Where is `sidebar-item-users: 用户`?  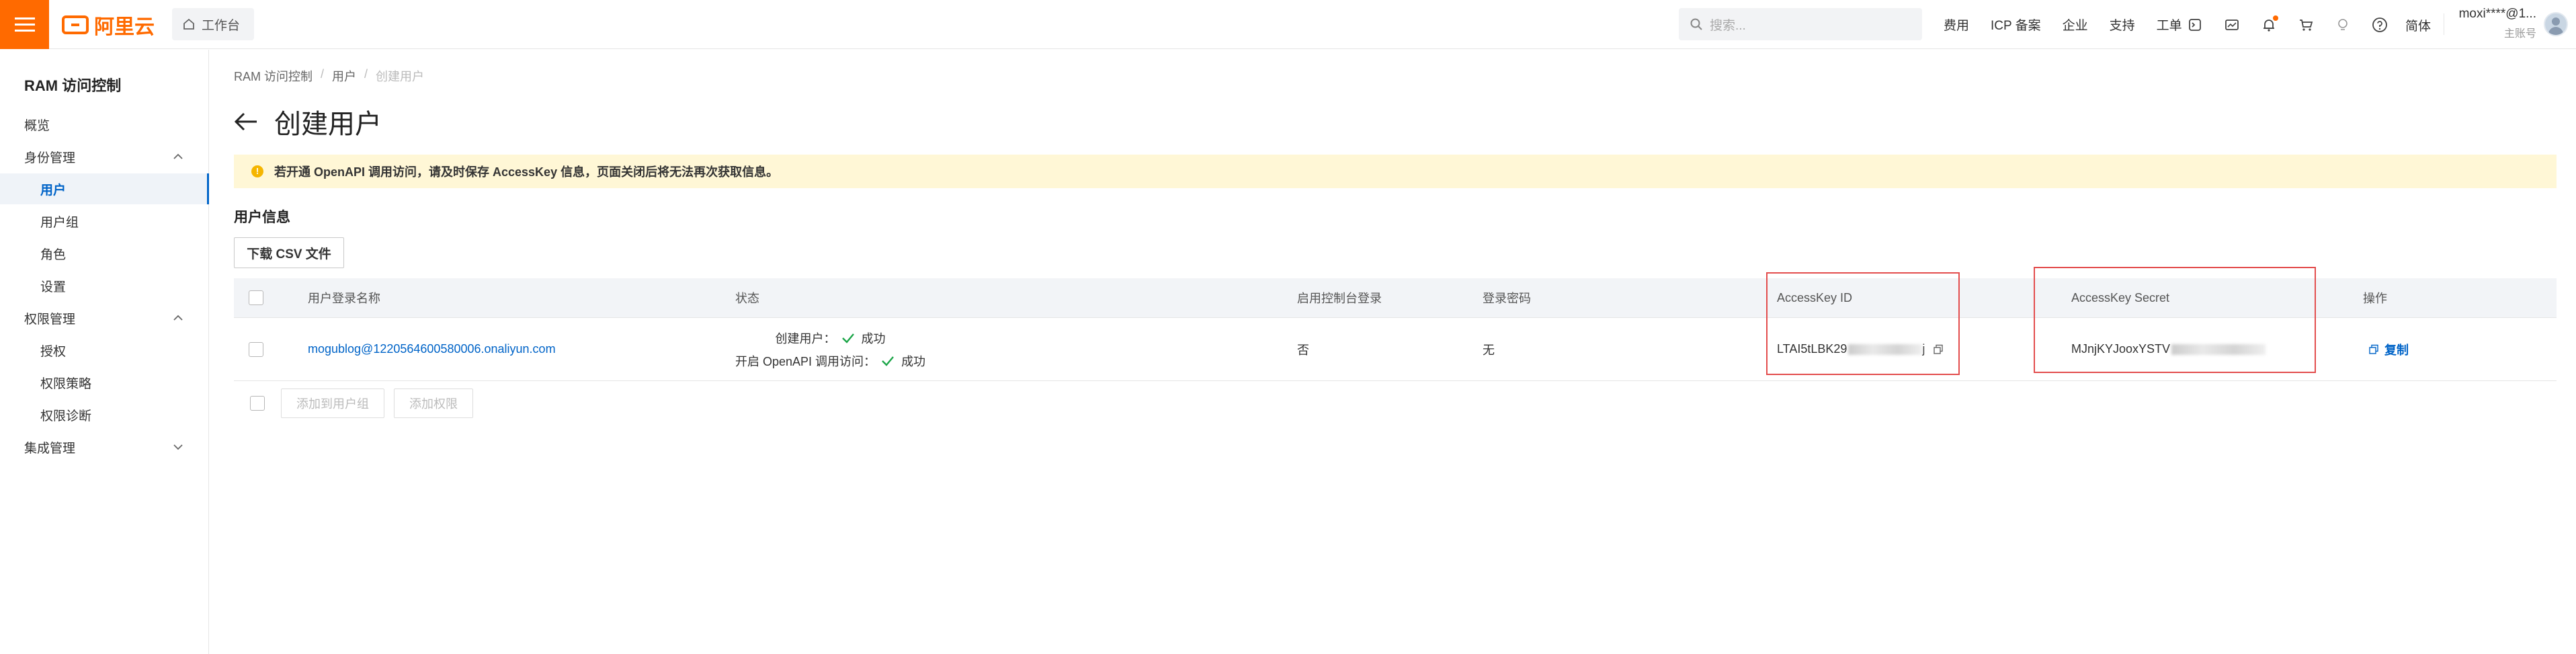
sidebar-item-users: 用户 is located at coordinates (104, 188).